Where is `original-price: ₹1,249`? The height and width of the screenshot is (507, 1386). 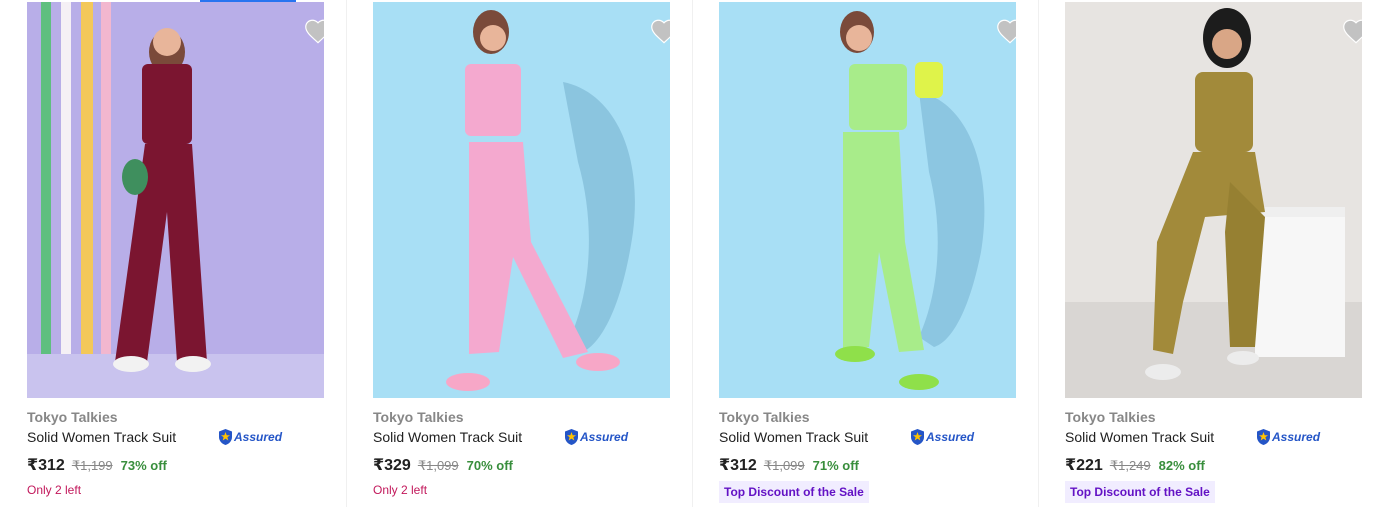
original-price: ₹1,249 is located at coordinates (1130, 465).